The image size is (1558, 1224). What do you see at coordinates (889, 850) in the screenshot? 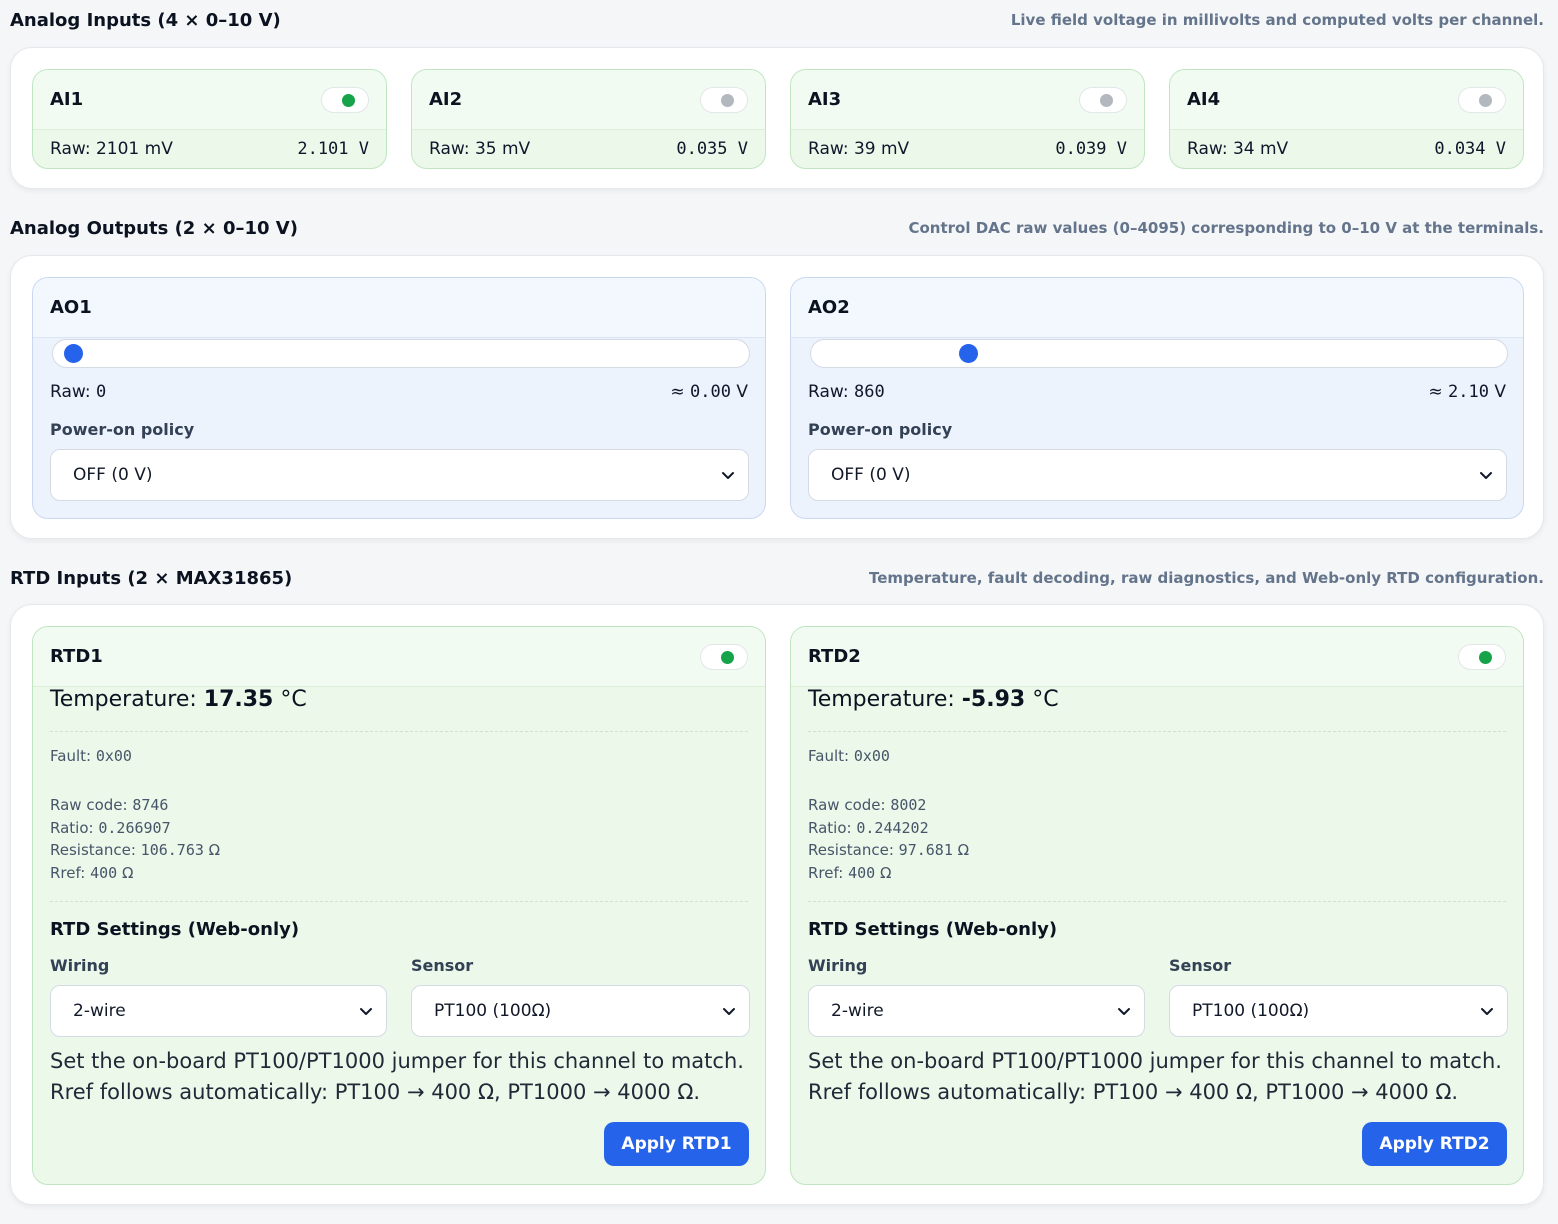
I see `resistance: Resistance: 97.681 Ω` at bounding box center [889, 850].